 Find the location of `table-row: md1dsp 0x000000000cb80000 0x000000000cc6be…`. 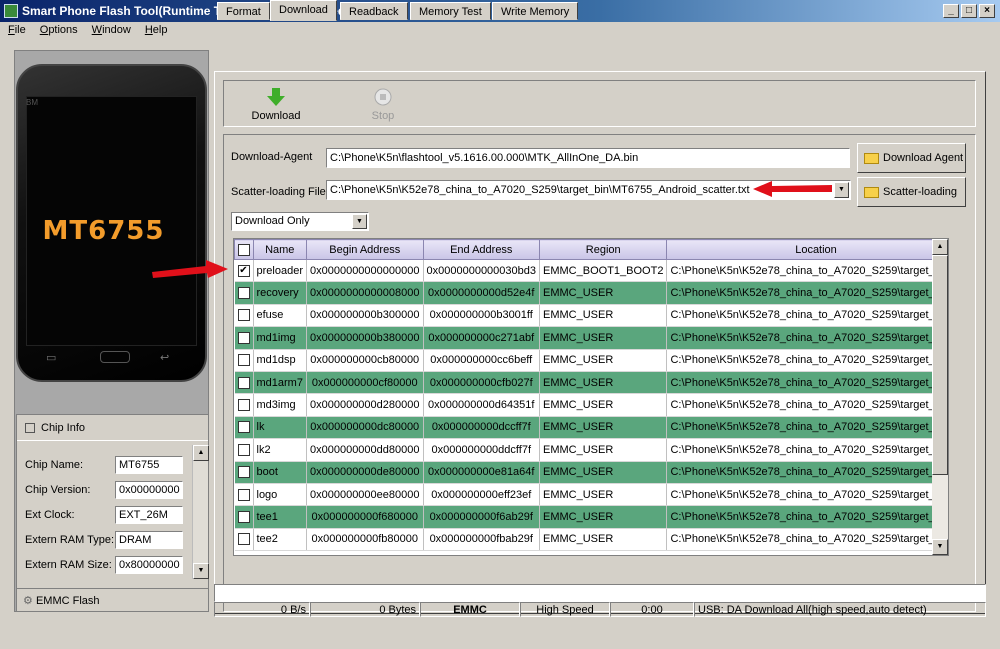

table-row: md1dsp 0x000000000cb80000 0x000000000cc6be… is located at coordinates (591, 360).